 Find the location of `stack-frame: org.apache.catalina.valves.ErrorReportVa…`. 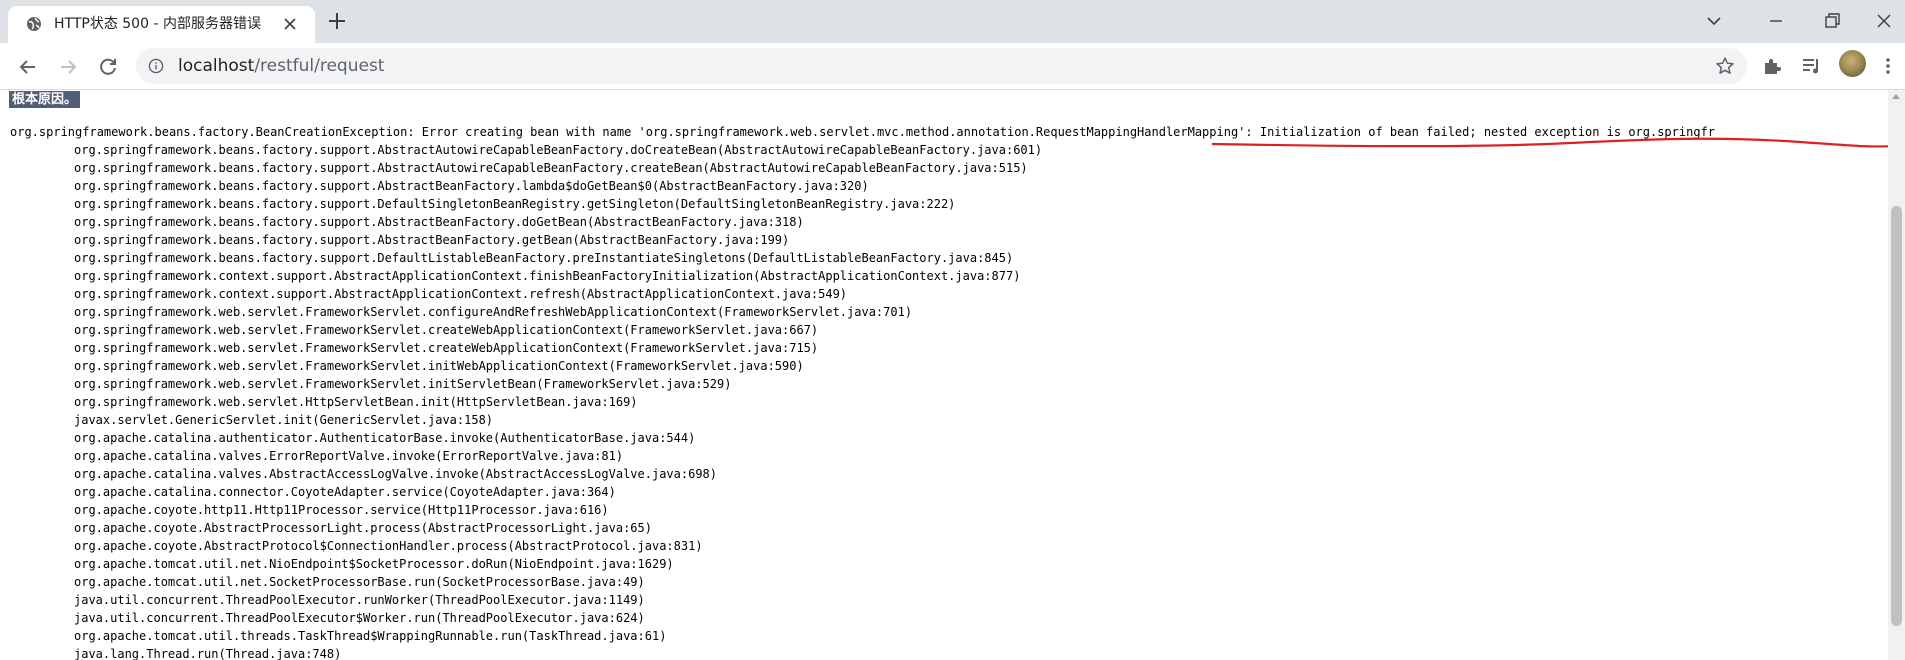

stack-frame: org.apache.catalina.valves.ErrorReportVa… is located at coordinates (349, 456).